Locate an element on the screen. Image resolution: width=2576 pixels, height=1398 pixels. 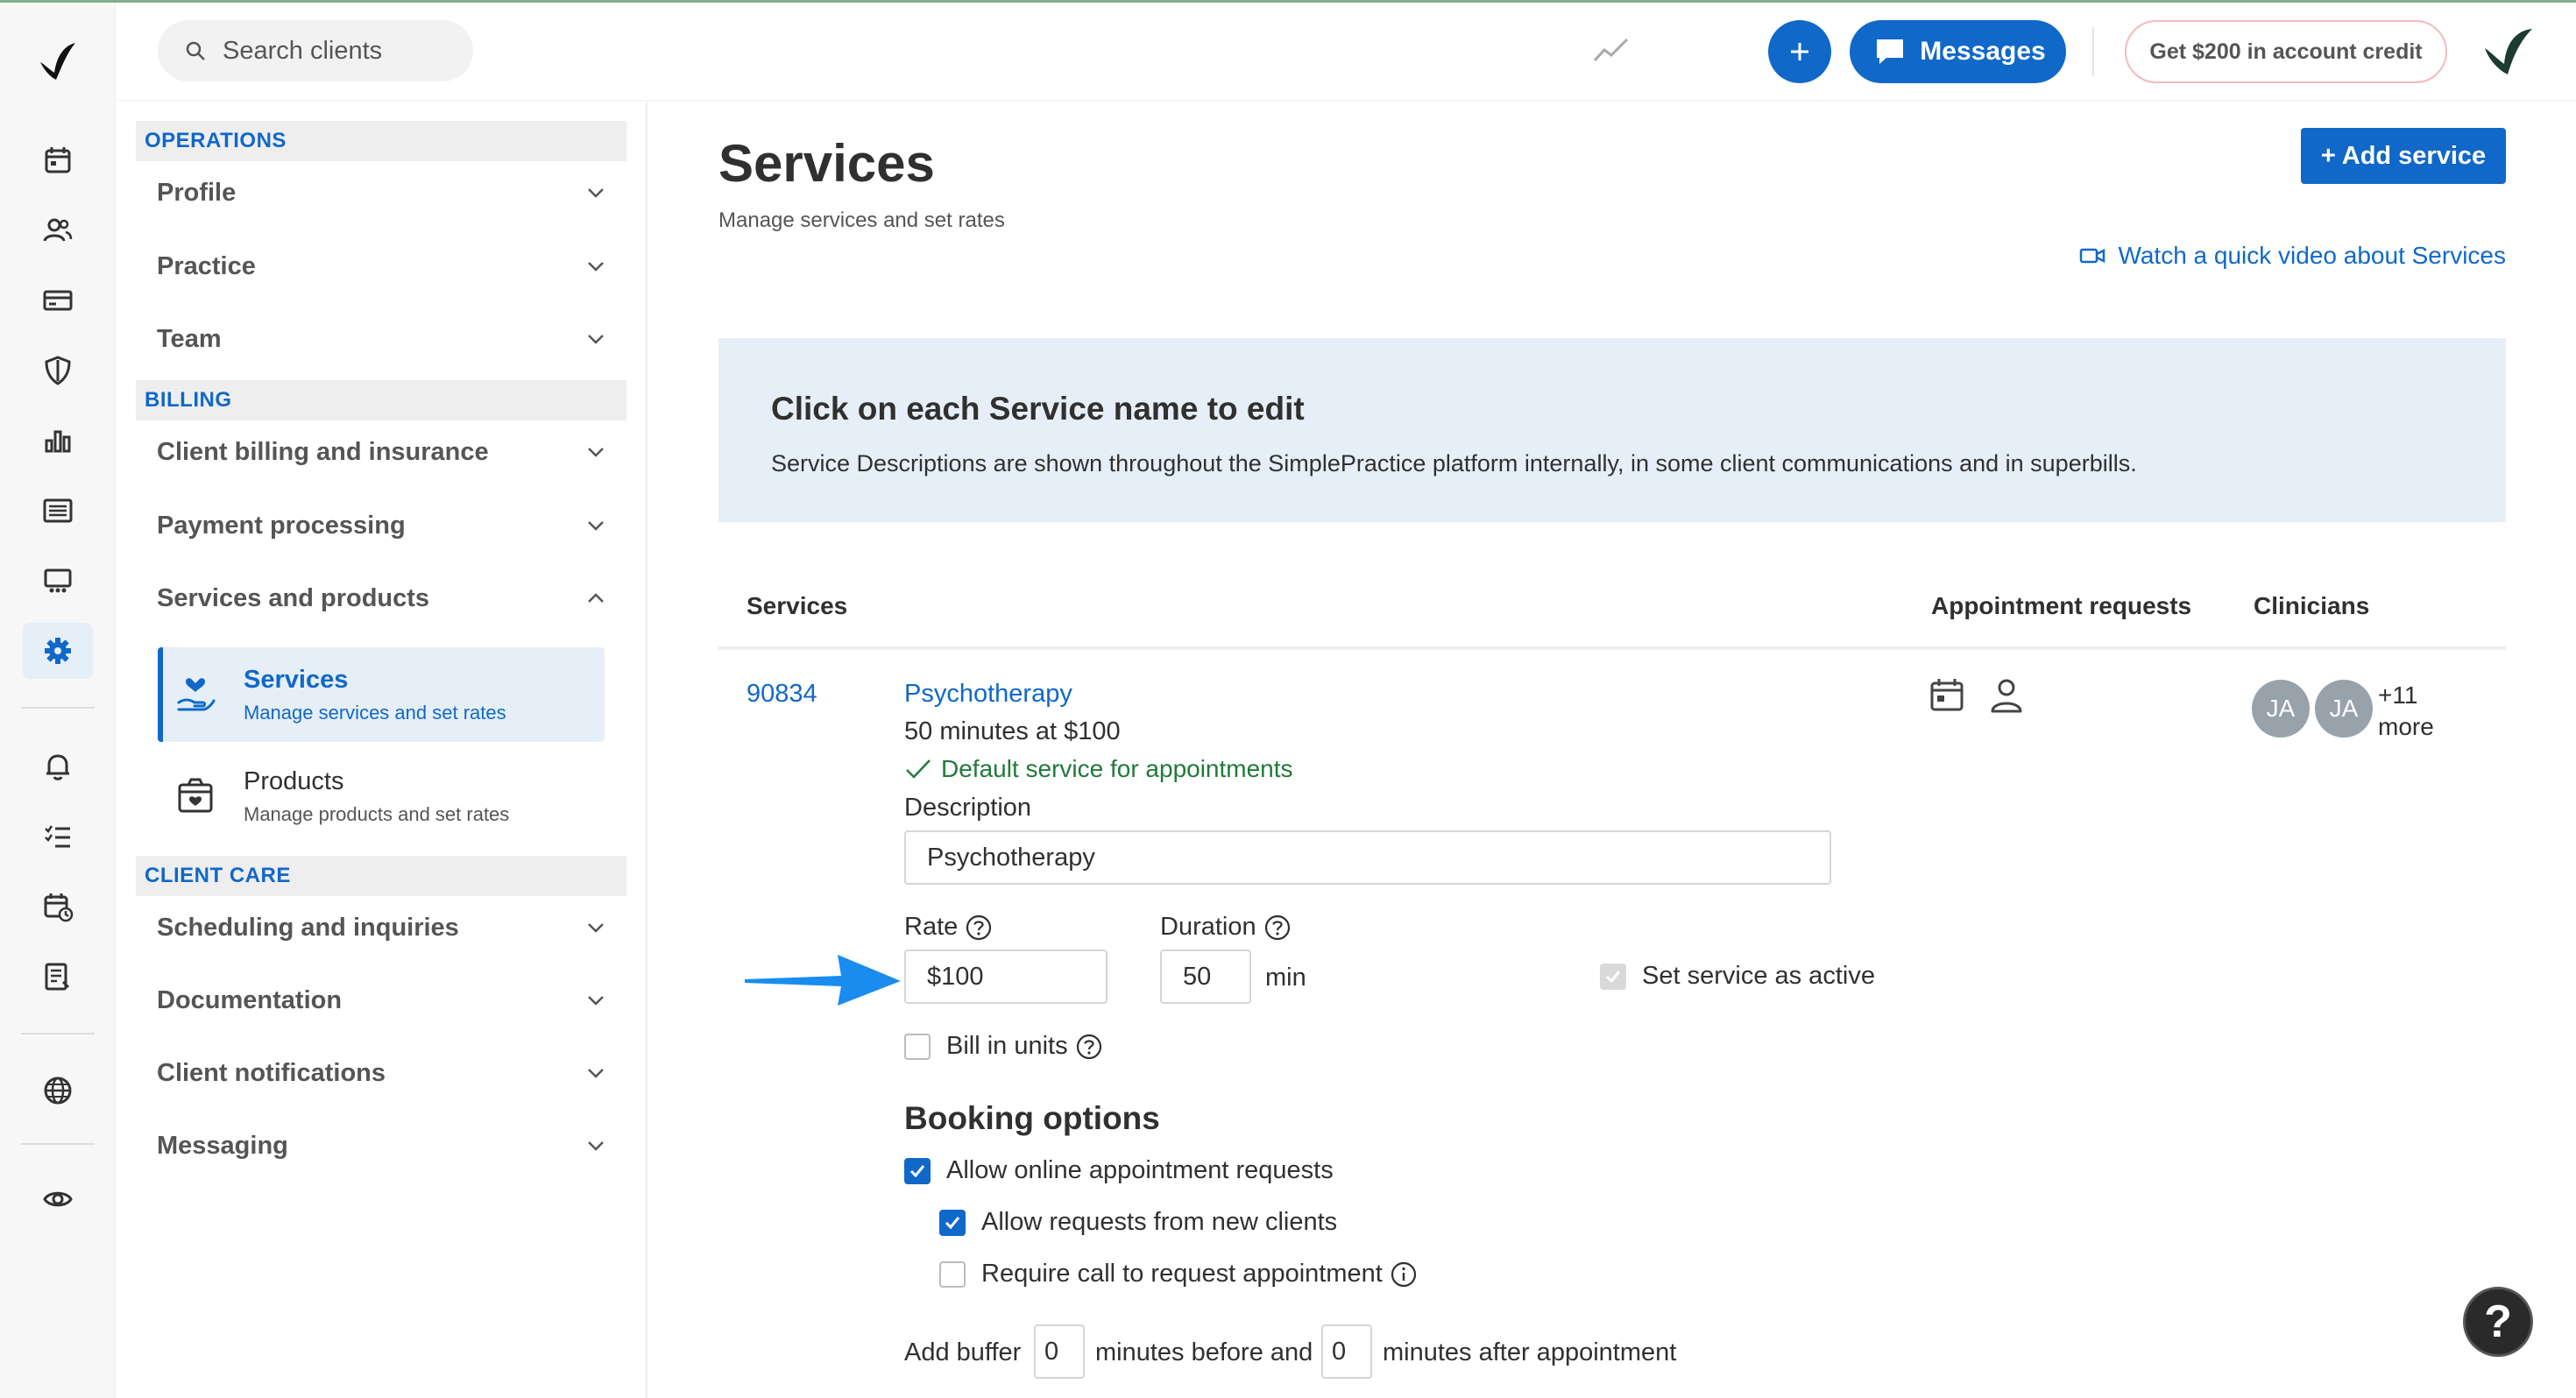
eye-icon is located at coordinates (58, 1199).